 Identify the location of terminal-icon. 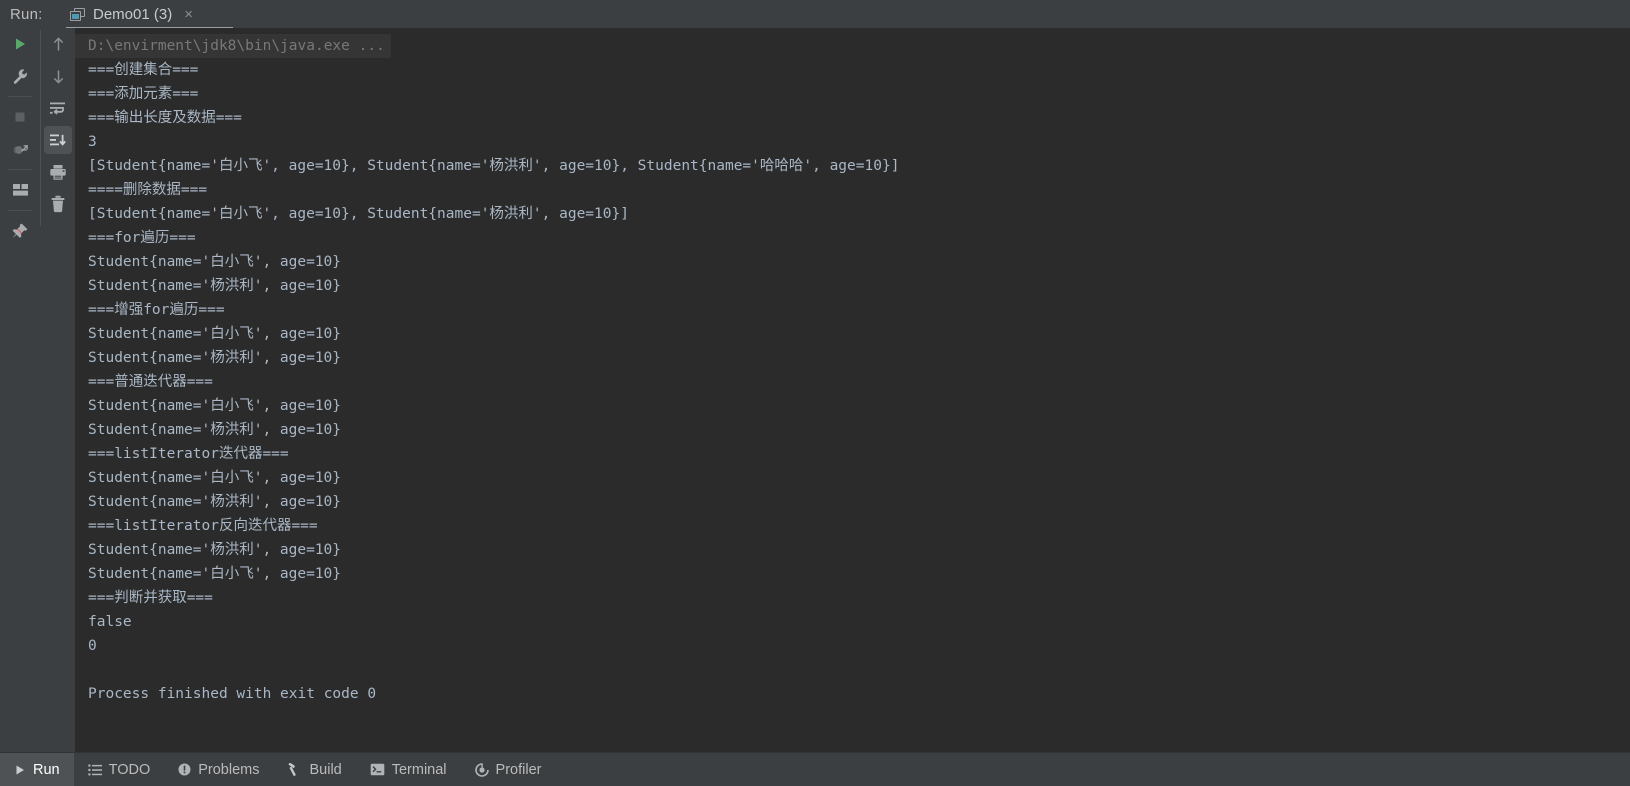
(377, 769).